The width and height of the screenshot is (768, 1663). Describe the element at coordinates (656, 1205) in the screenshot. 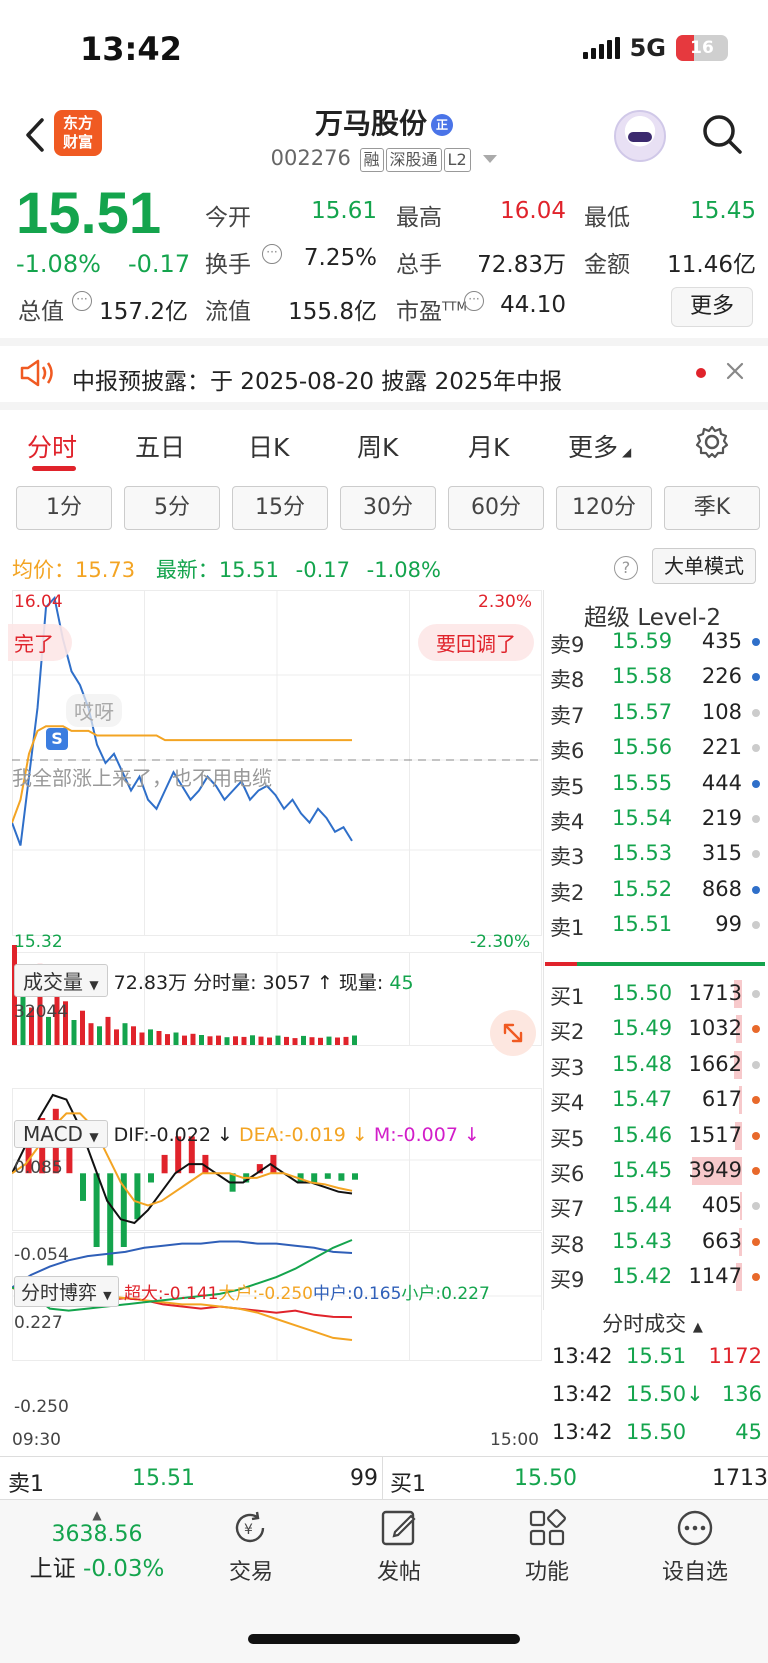

I see `bid-row: 买7 15.44 405` at that location.